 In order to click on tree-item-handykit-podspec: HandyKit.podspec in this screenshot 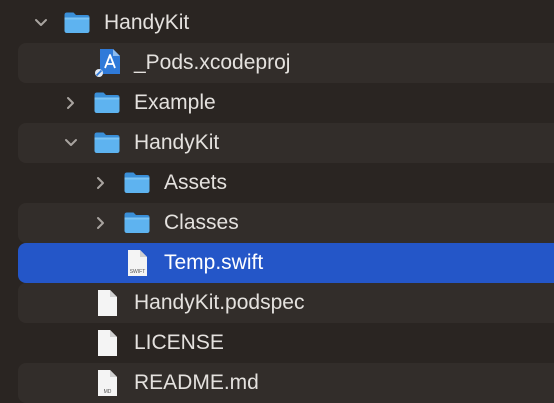, I will do `click(286, 303)`.